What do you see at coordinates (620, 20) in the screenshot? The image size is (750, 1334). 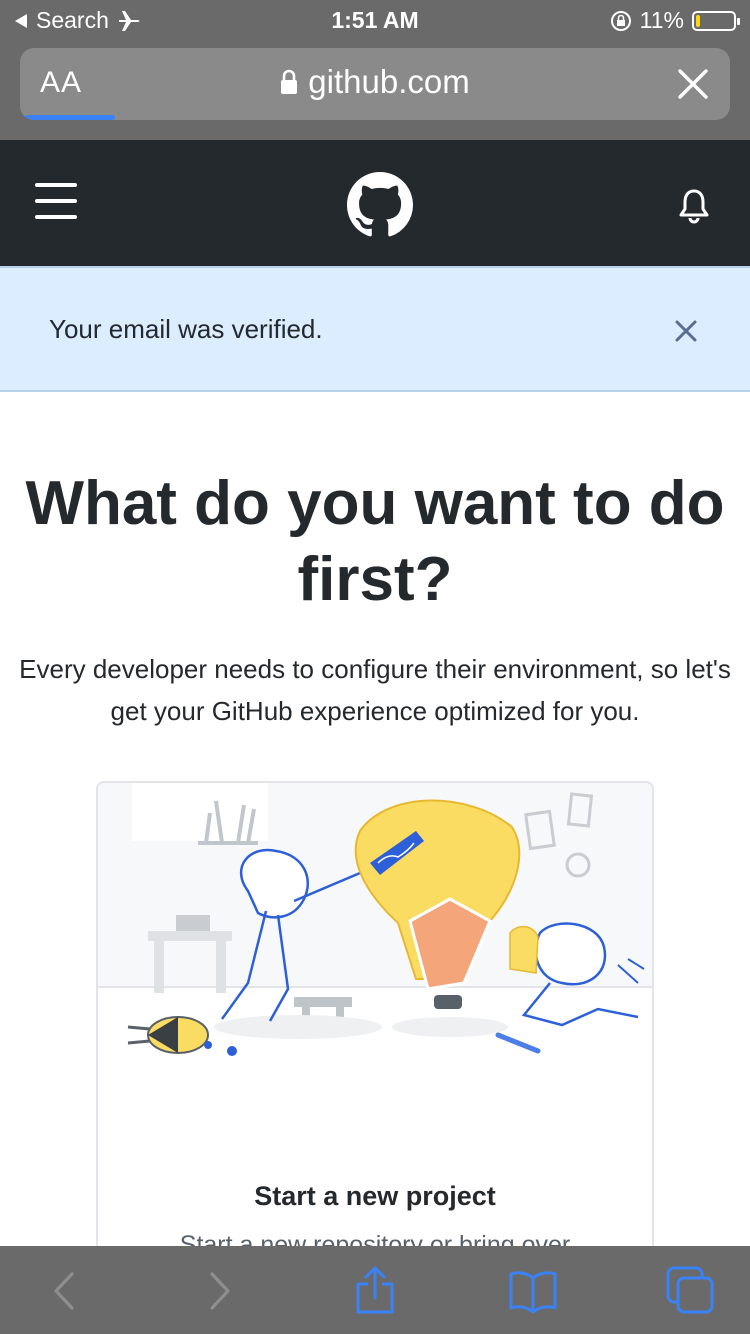 I see `orientation-lock-icon` at bounding box center [620, 20].